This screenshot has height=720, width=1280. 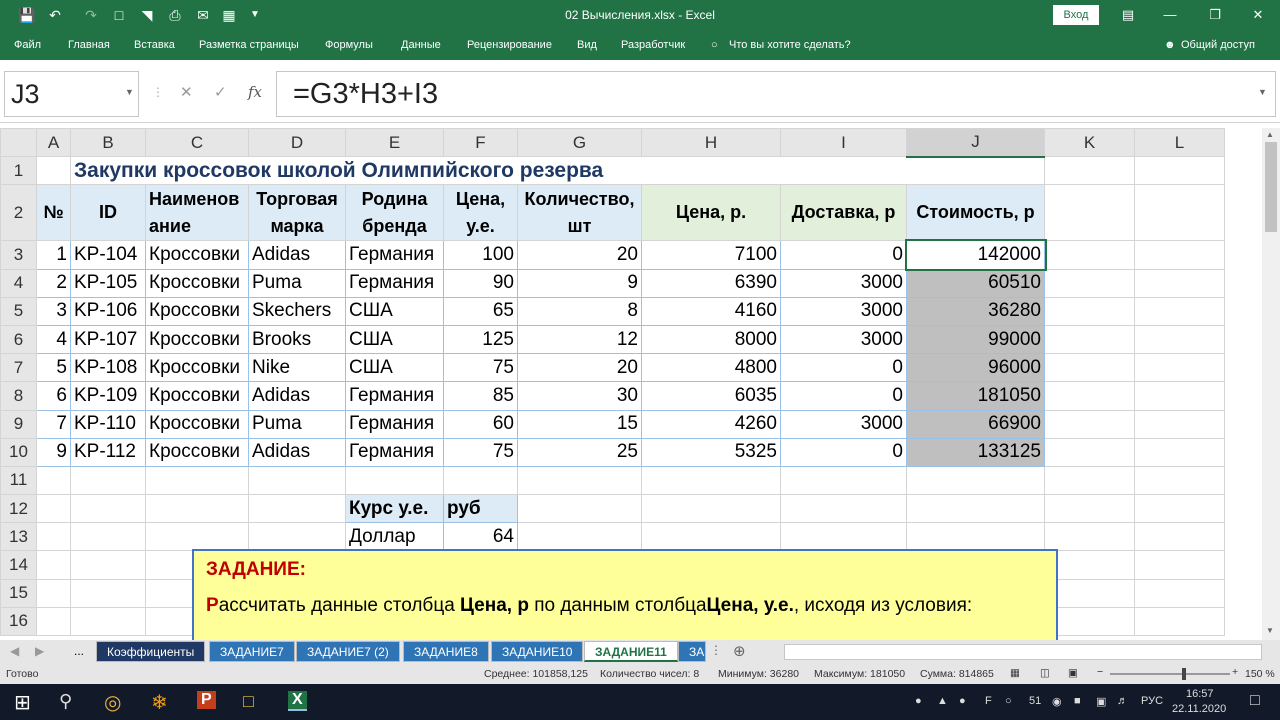 What do you see at coordinates (206, 700) in the screenshot?
I see `powerpoint-icon: P` at bounding box center [206, 700].